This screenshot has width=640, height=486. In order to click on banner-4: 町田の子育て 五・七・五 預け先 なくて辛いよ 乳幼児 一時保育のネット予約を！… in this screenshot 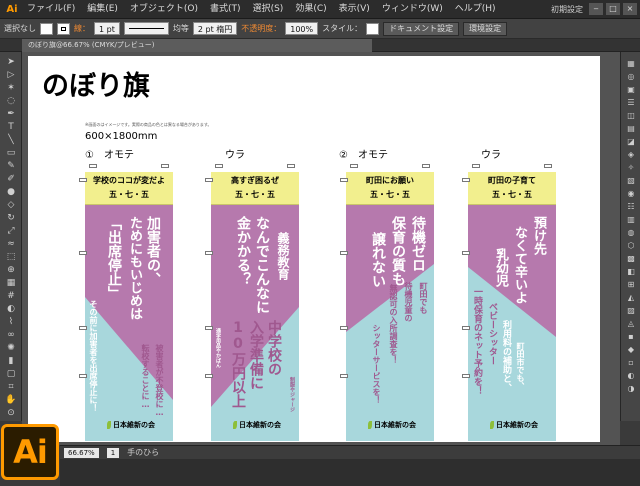, I will do `click(512, 306)`.